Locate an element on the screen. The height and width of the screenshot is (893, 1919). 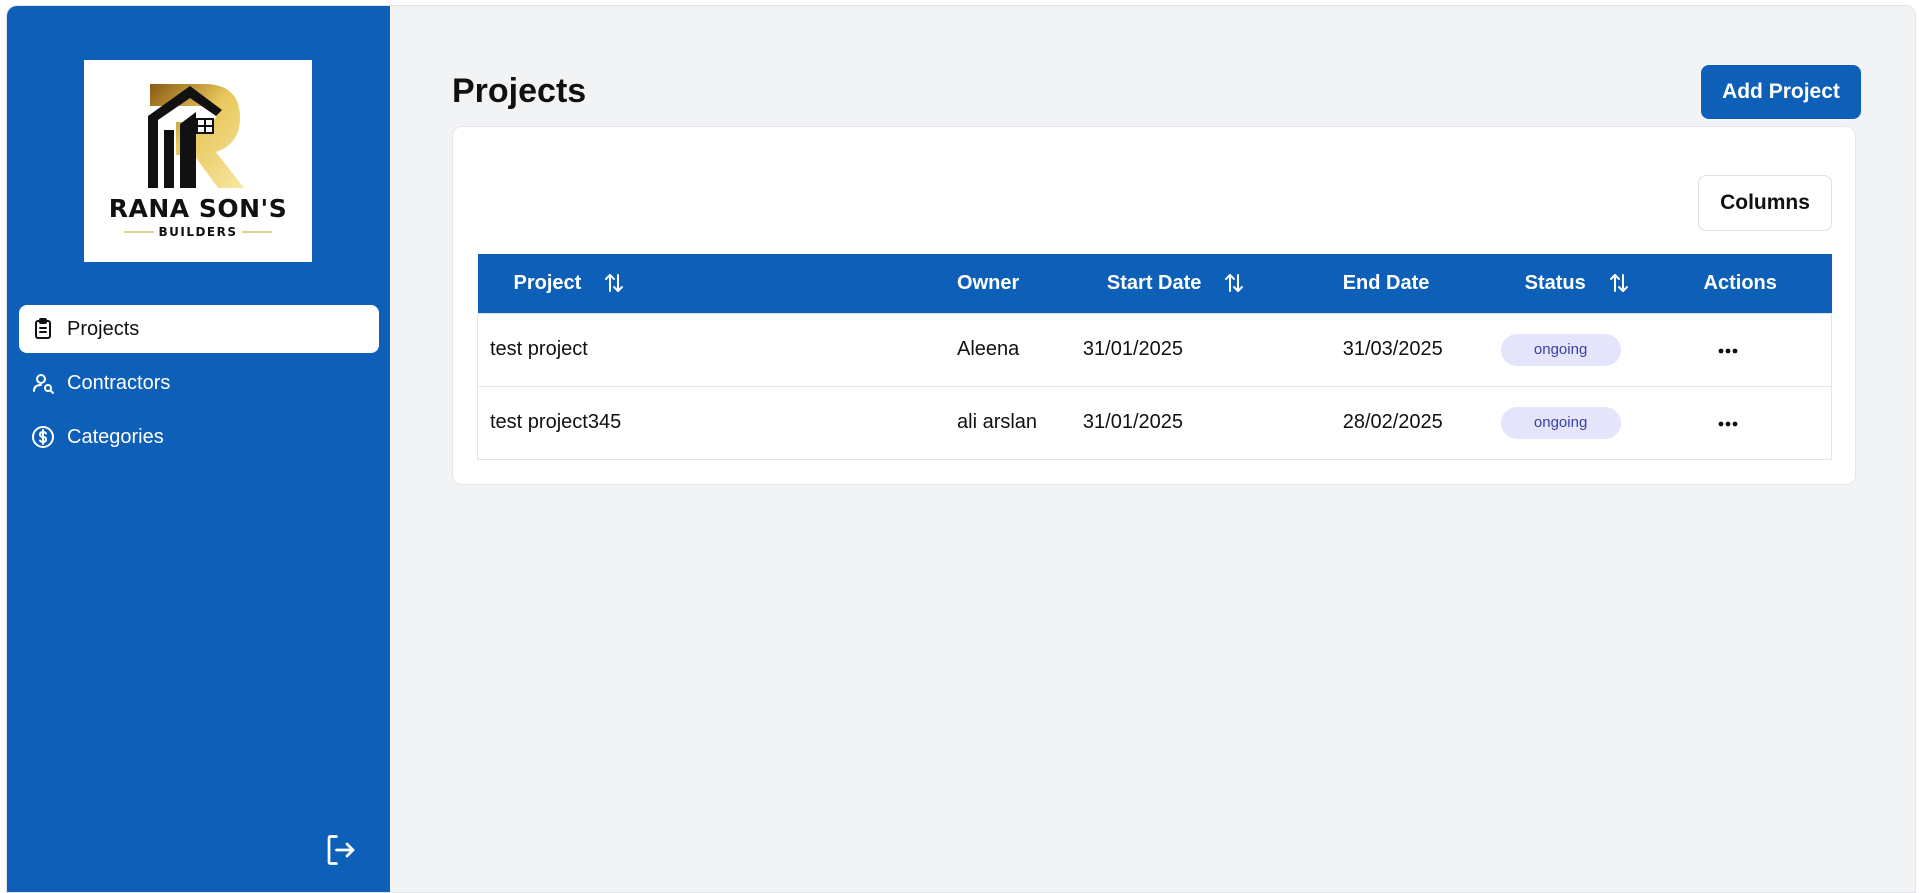
sidebar-item-categories: Categories is located at coordinates (199, 437).